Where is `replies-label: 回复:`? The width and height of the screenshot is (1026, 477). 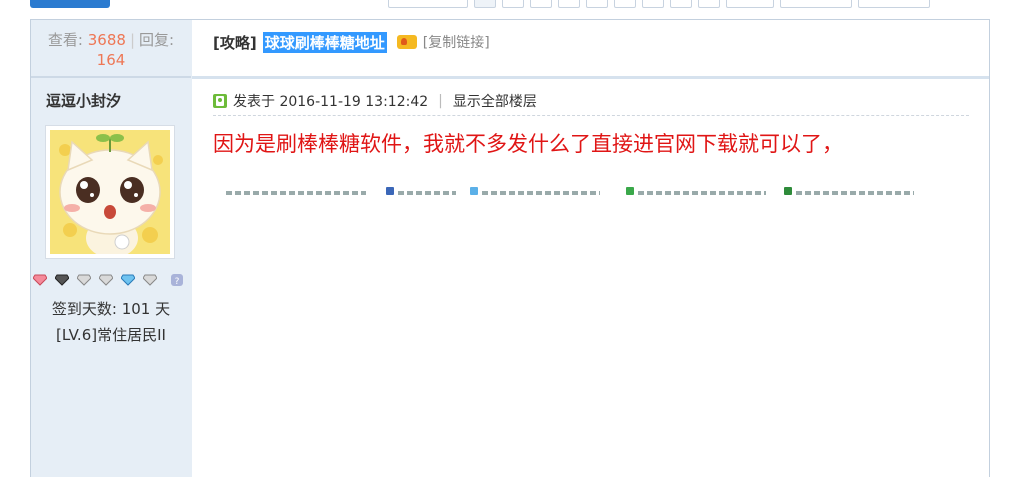 replies-label: 回复: is located at coordinates (157, 40).